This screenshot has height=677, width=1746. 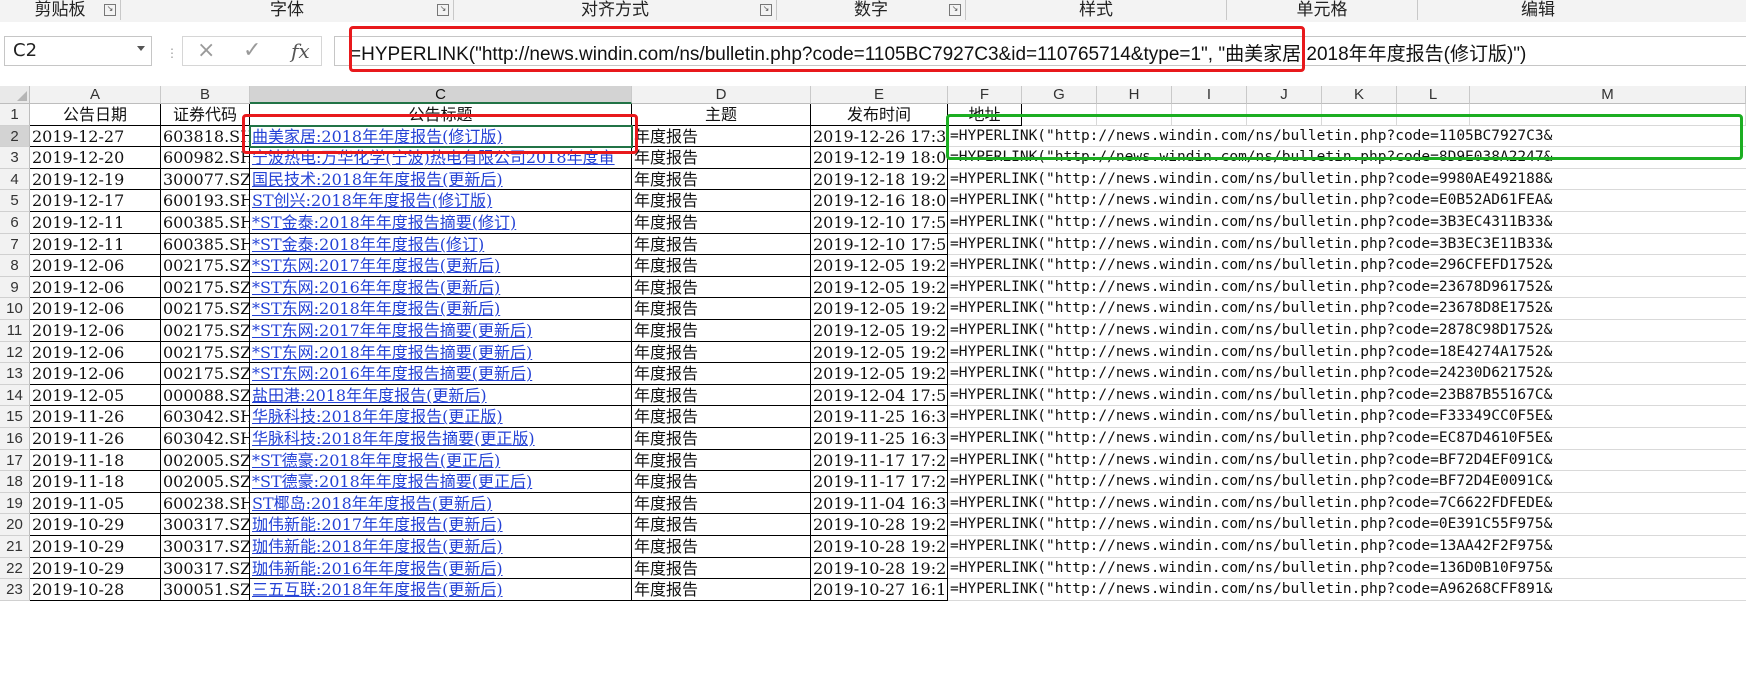 What do you see at coordinates (205, 179) in the screenshot?
I see `cell-stock-code: 300077.SZ` at bounding box center [205, 179].